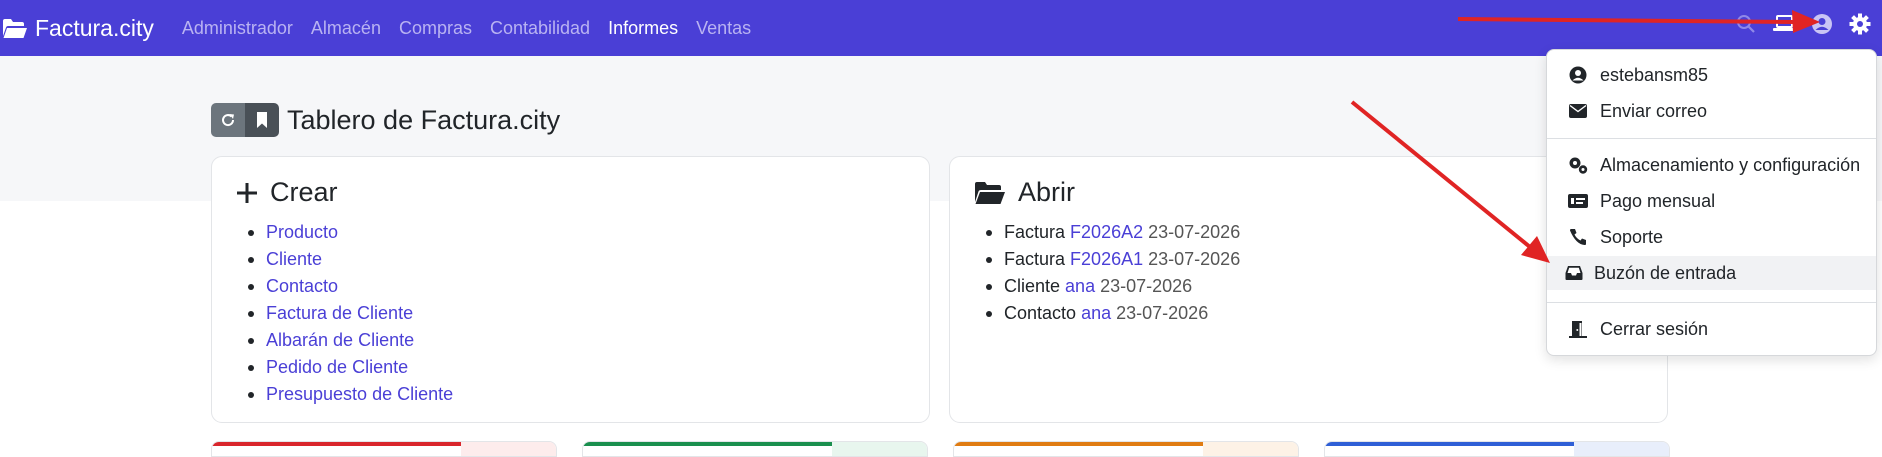  I want to click on money-check-icon, so click(1578, 201).